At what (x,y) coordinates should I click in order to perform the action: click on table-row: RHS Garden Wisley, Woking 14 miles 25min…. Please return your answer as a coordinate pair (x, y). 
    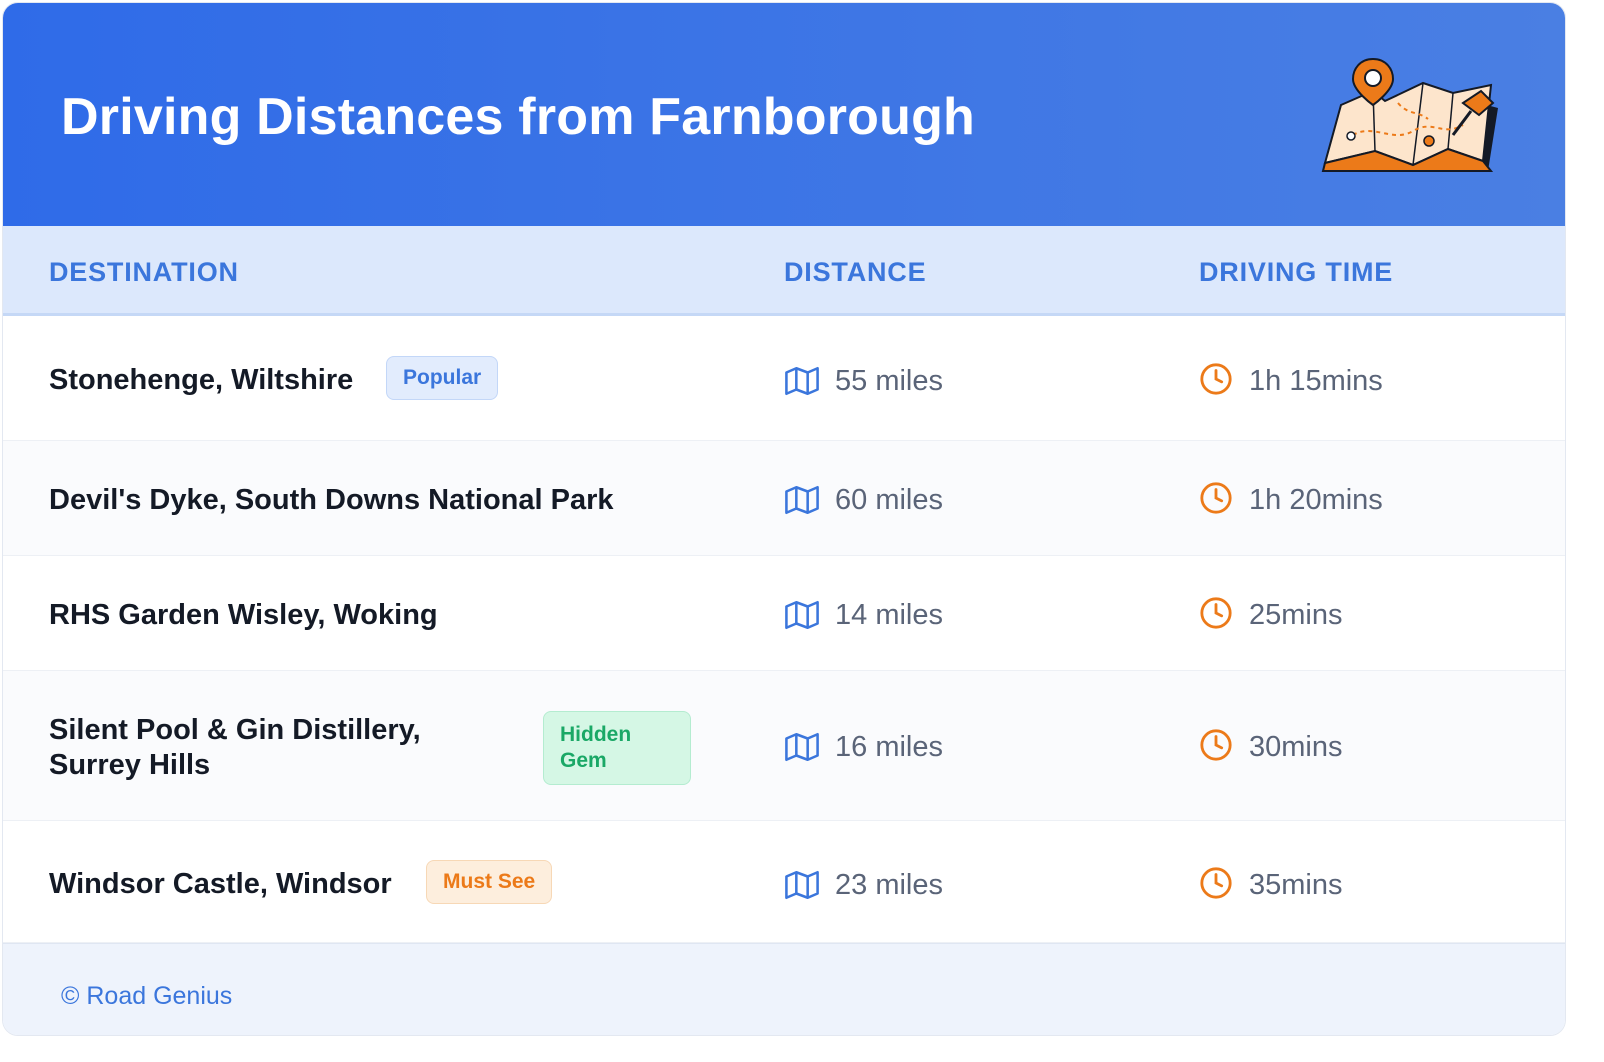
    Looking at the image, I should click on (784, 613).